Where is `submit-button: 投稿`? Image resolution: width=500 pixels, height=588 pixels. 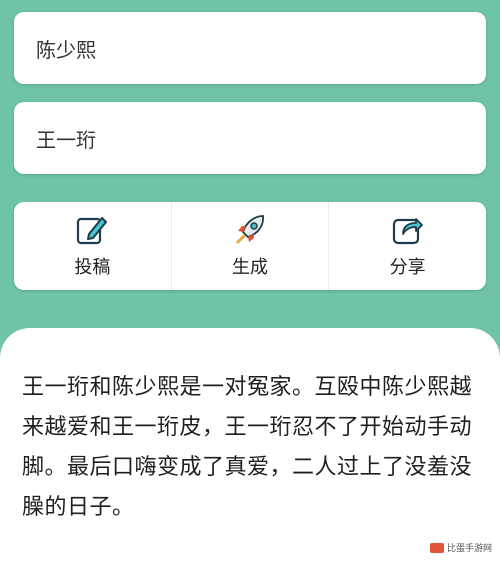 submit-button: 投稿 is located at coordinates (93, 246).